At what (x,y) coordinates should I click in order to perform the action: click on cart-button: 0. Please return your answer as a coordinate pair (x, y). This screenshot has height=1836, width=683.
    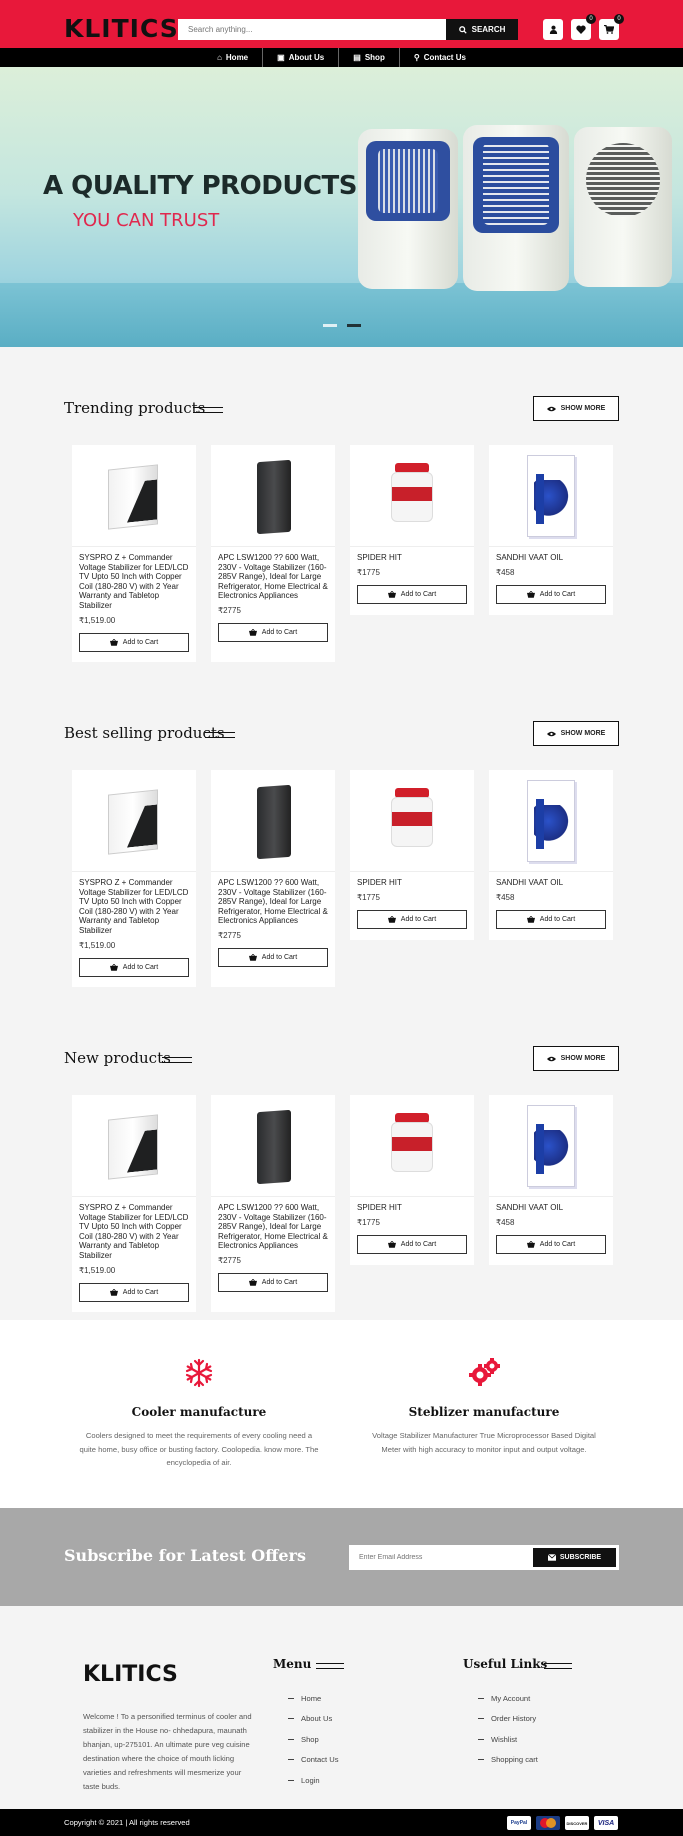
    Looking at the image, I should click on (611, 27).